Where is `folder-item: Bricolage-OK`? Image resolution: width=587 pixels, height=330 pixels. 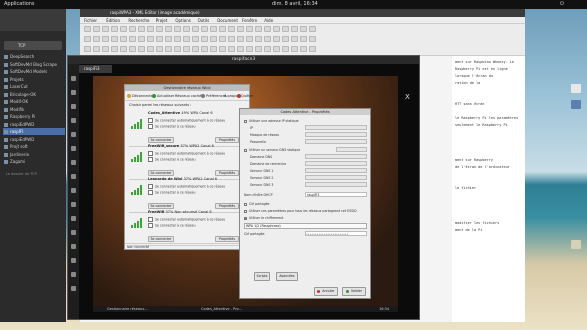 folder-item: Bricolage-OK is located at coordinates (34, 94).